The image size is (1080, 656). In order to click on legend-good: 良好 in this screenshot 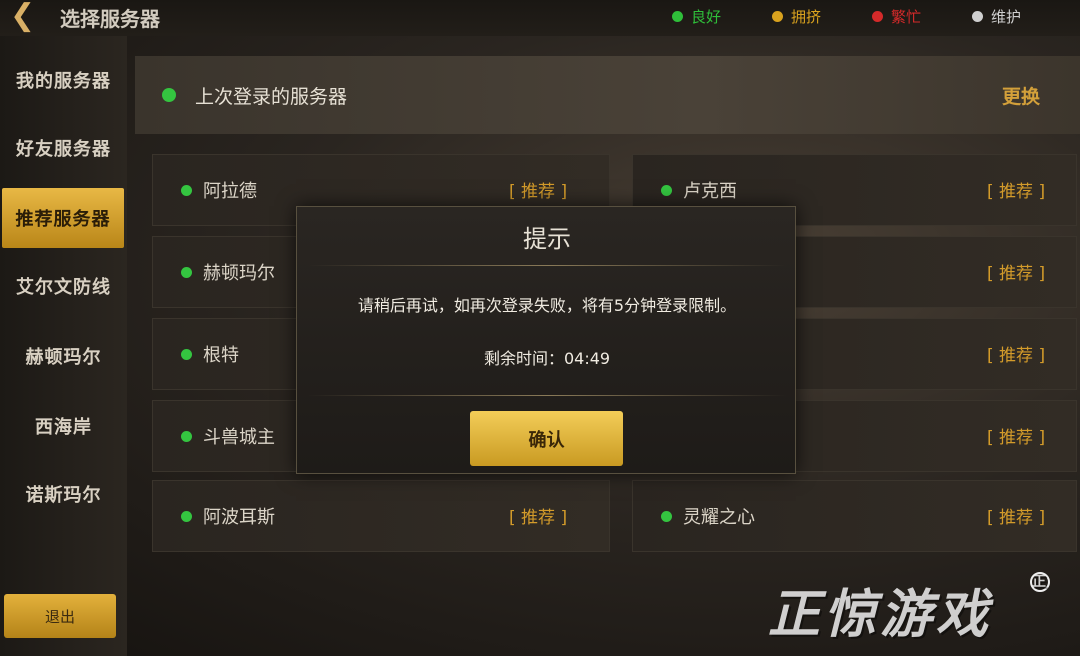, I will do `click(696, 16)`.